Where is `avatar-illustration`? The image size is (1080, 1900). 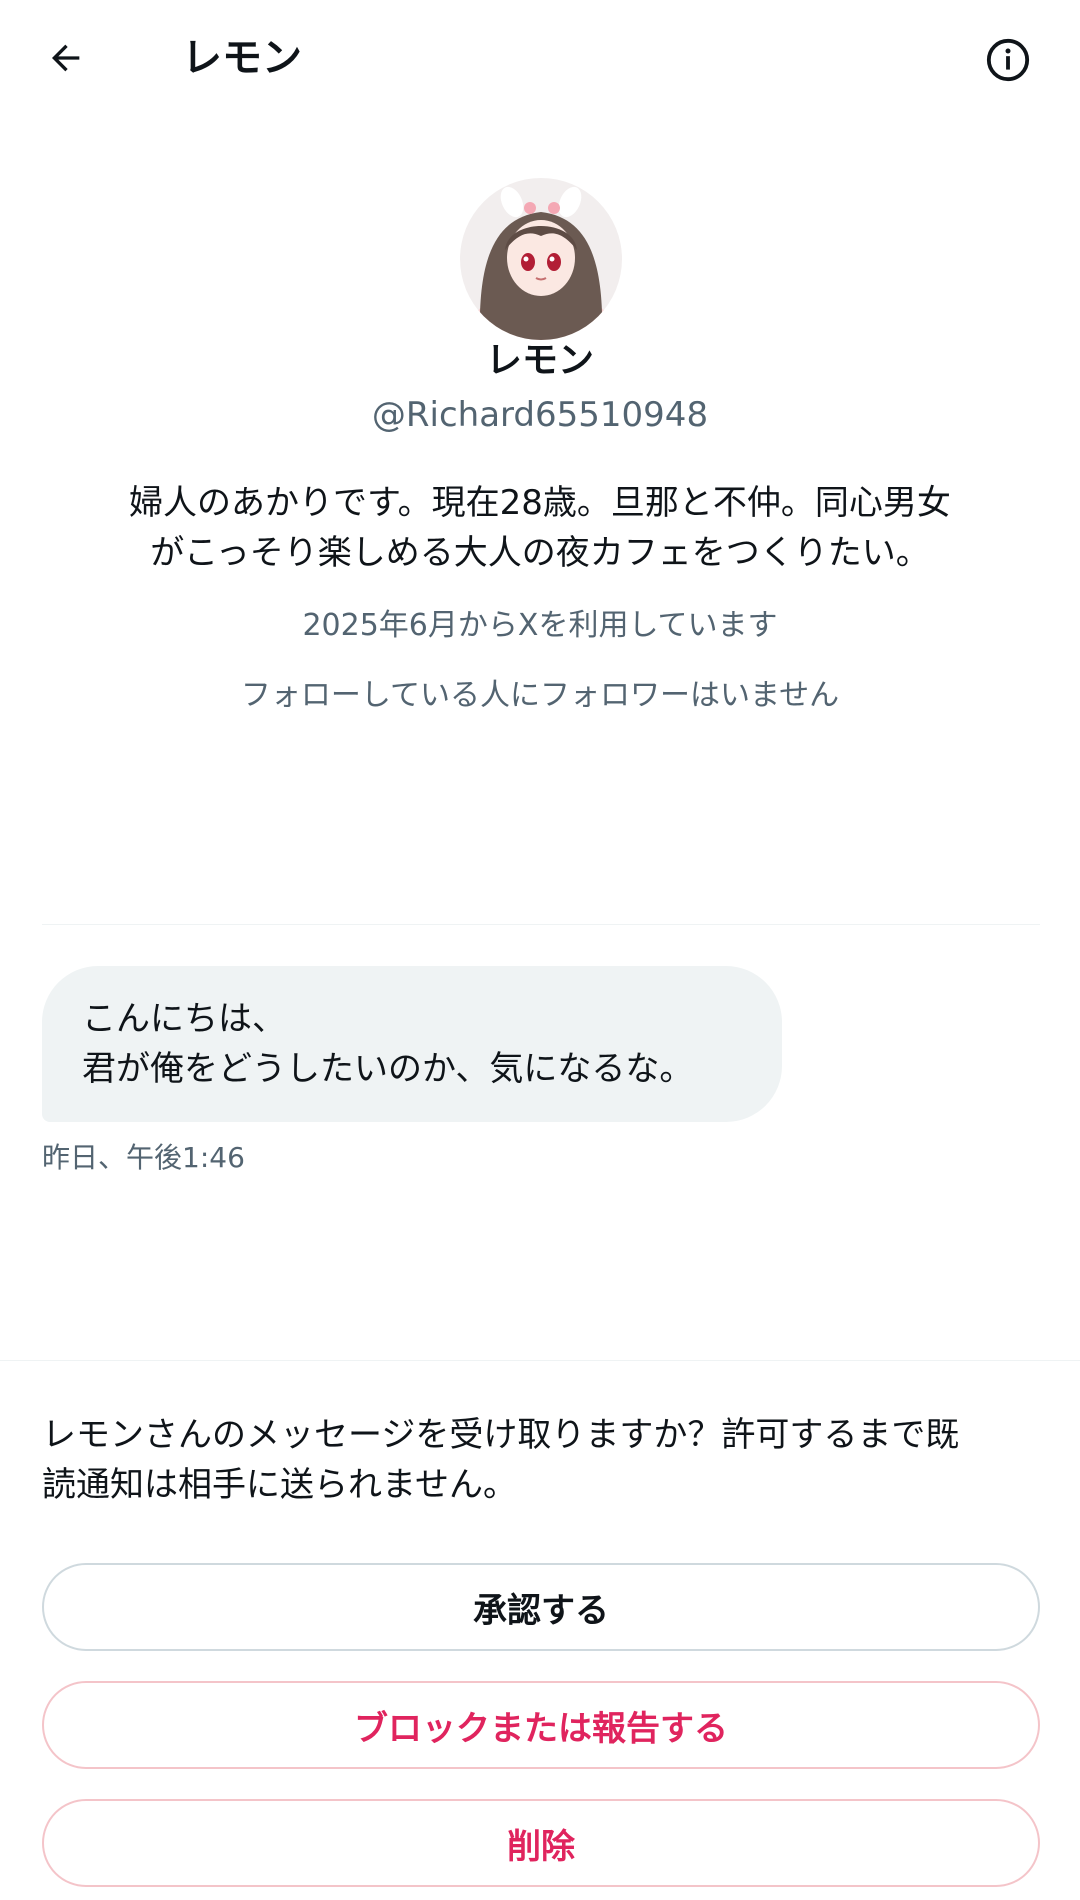 avatar-illustration is located at coordinates (541, 259).